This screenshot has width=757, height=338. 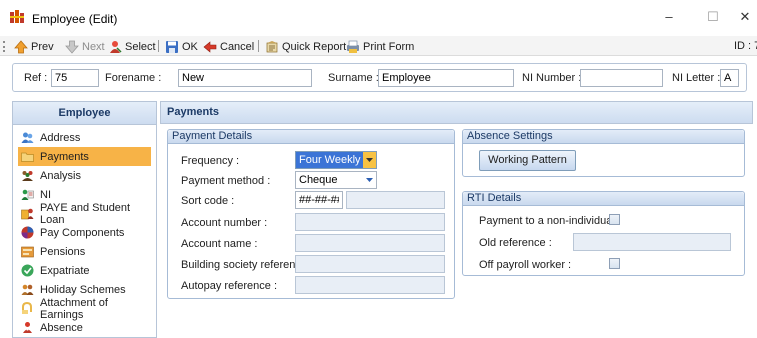 What do you see at coordinates (314, 46) in the screenshot?
I see `quick-report-label: Quick Report` at bounding box center [314, 46].